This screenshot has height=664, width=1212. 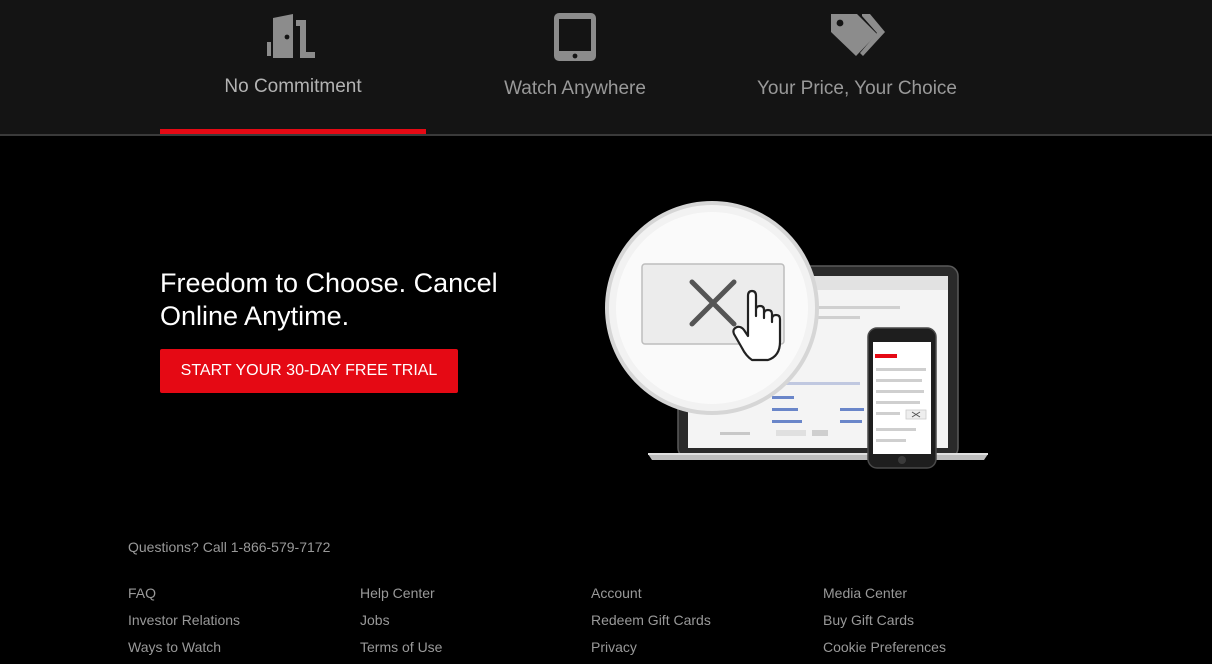 What do you see at coordinates (293, 37) in the screenshot?
I see `door-icon` at bounding box center [293, 37].